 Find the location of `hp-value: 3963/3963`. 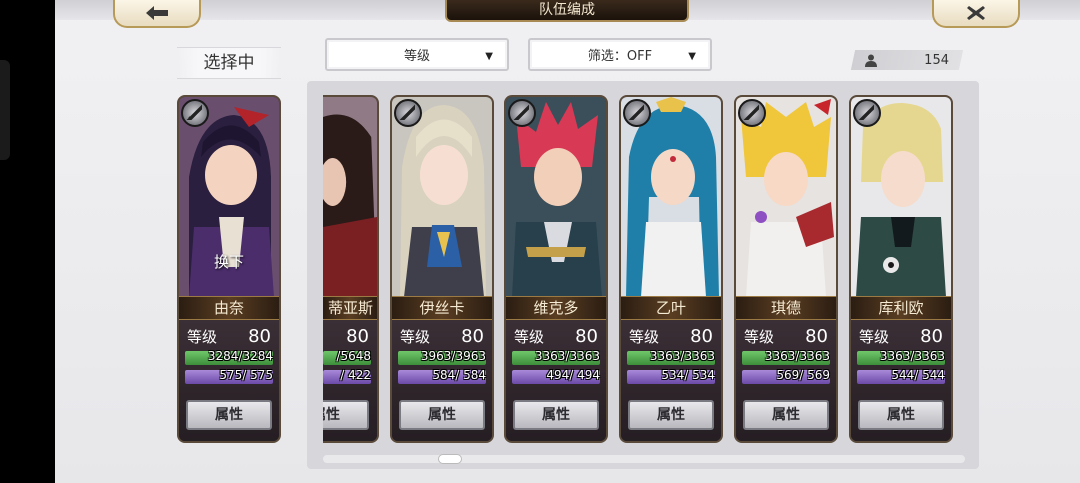

hp-value: 3963/3963 is located at coordinates (453, 356).